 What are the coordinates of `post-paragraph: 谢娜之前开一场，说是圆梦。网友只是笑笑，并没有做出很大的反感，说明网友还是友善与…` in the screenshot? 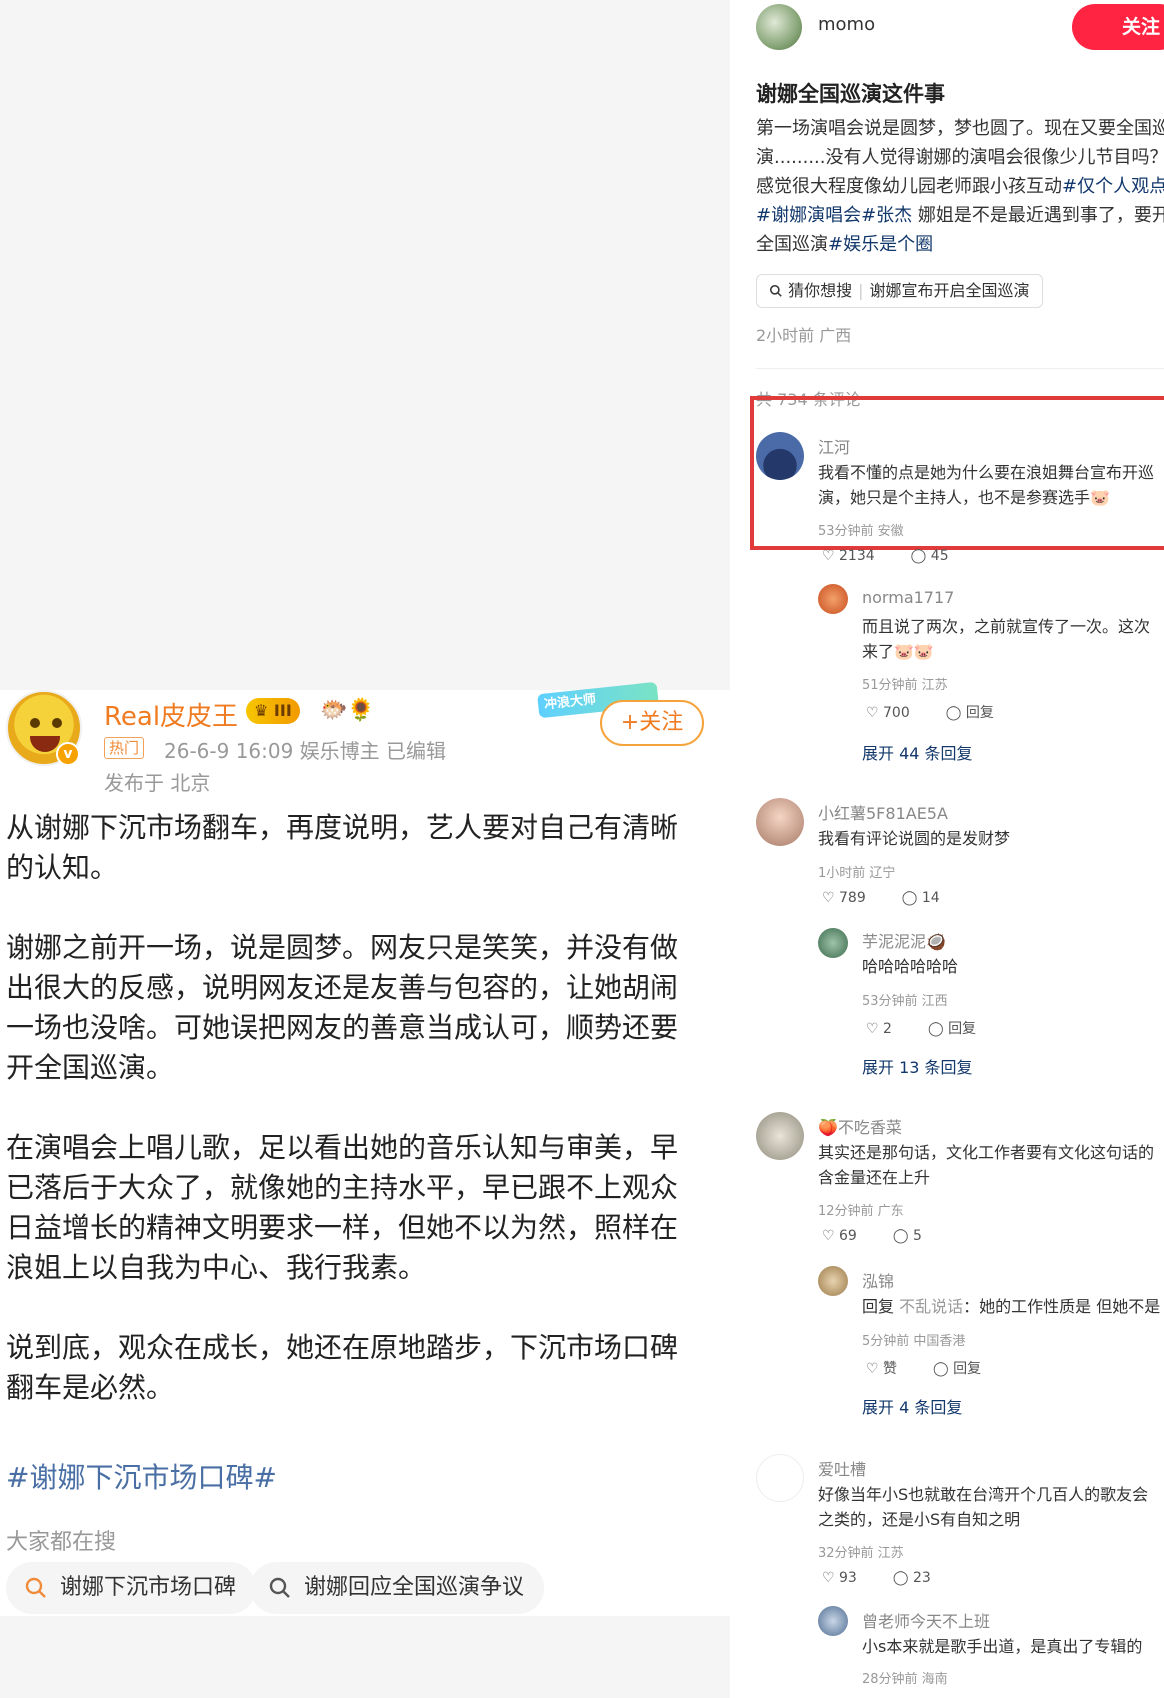 It's located at (342, 1007).